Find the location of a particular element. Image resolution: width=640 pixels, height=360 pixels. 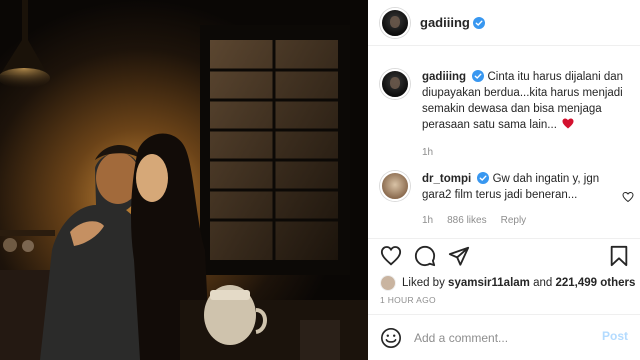

emoji-icon is located at coordinates (391, 338).